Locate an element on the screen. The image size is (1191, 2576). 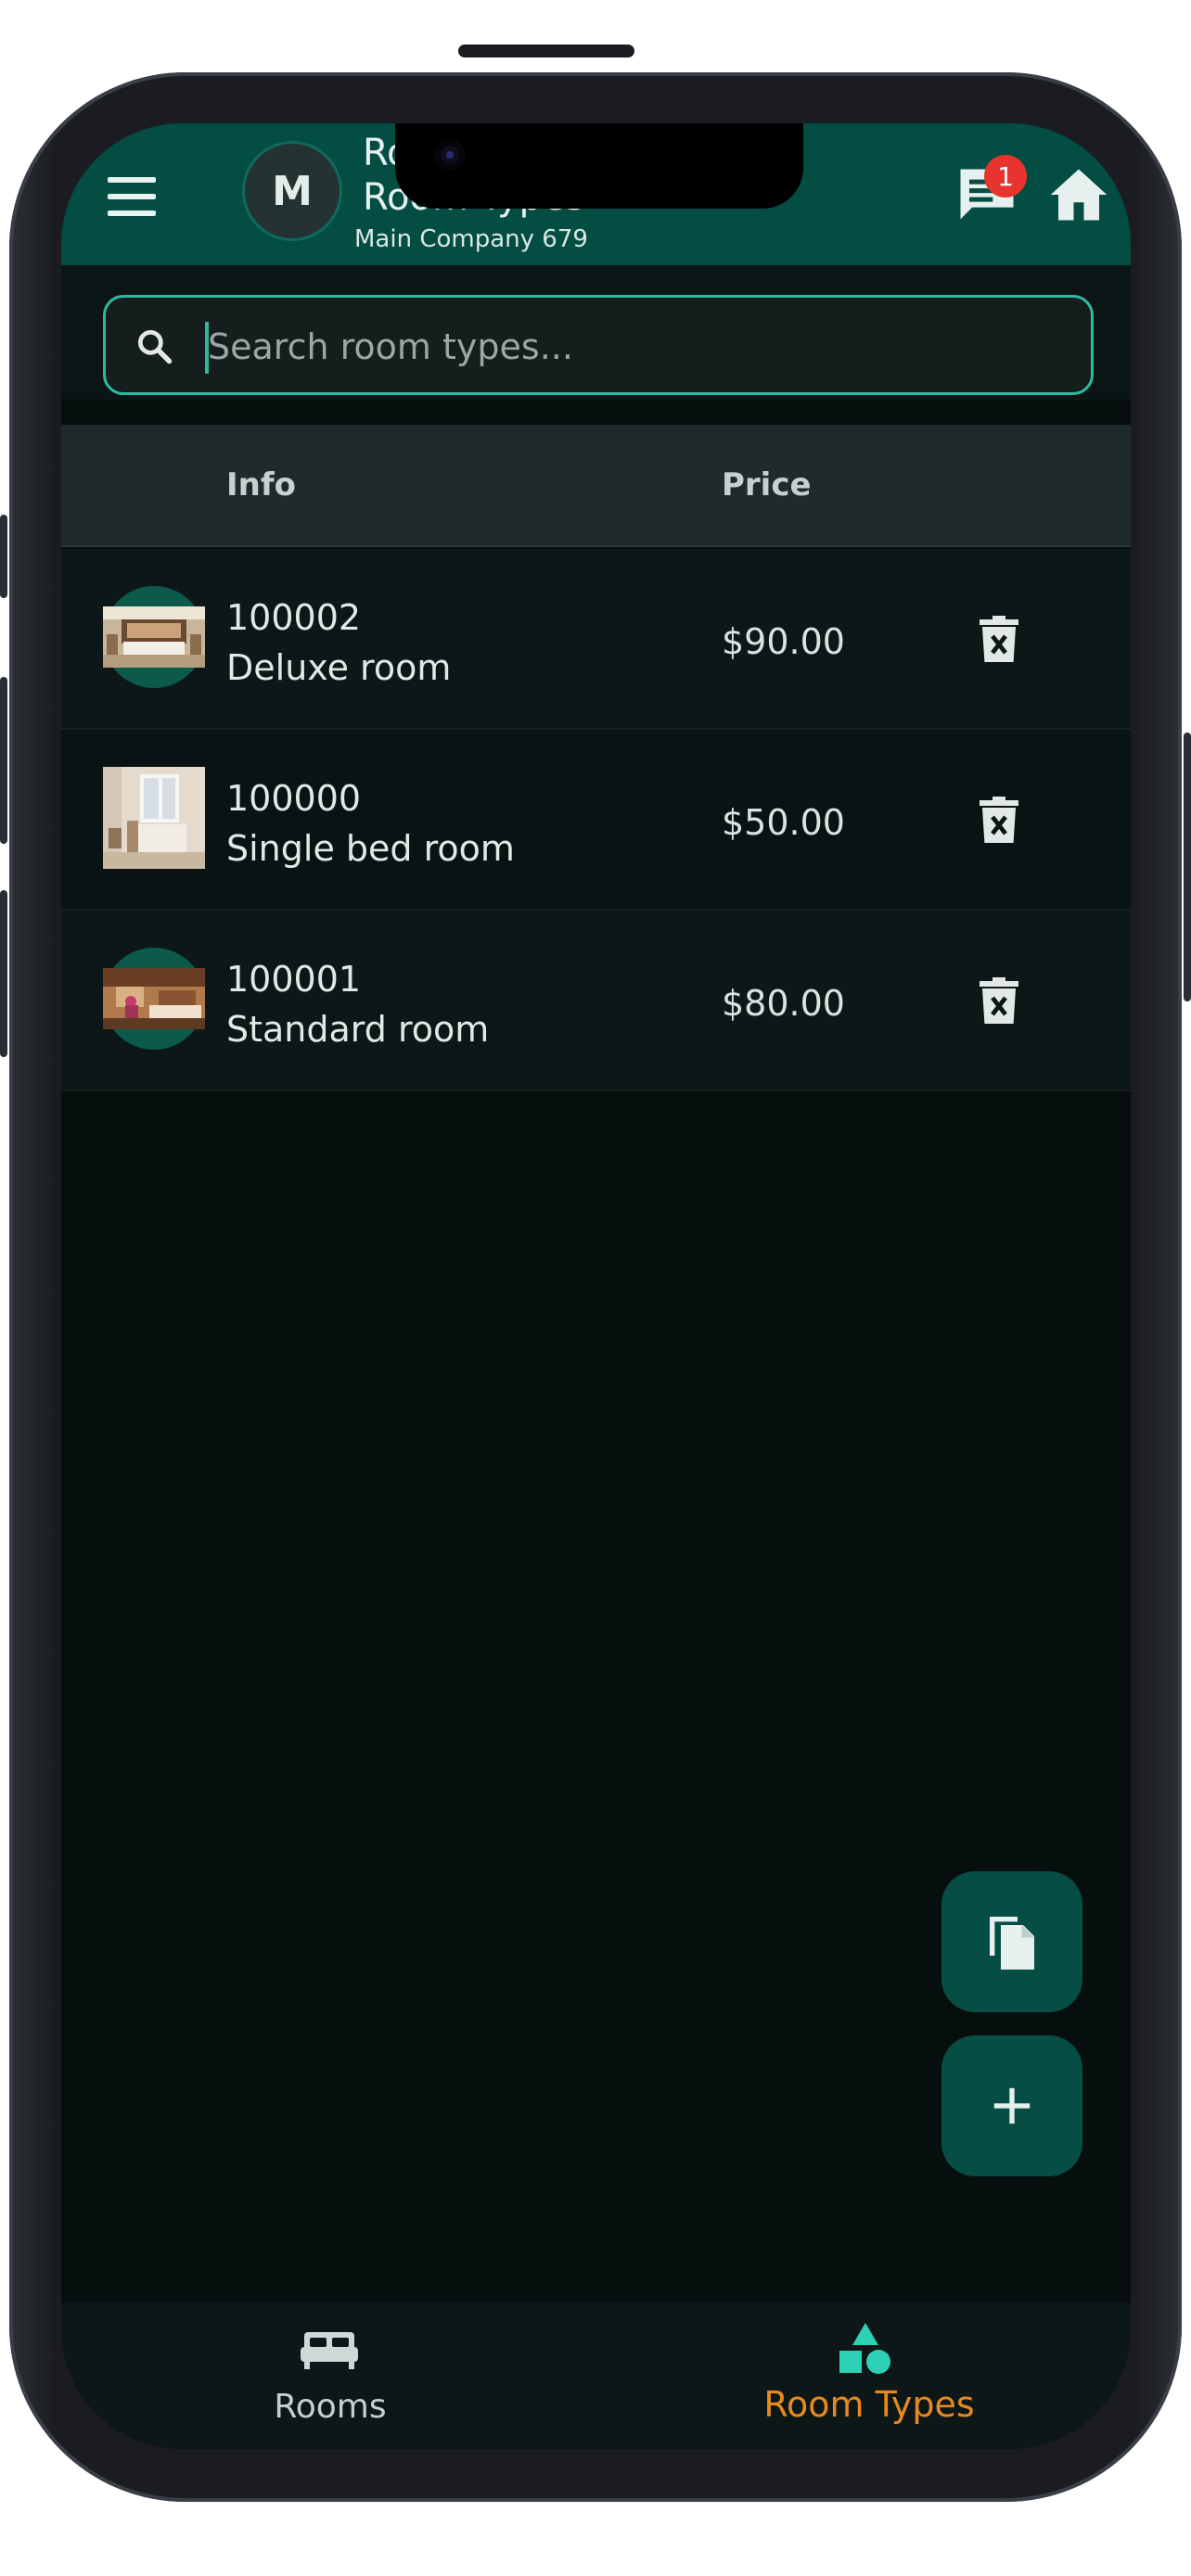
volume-up-button is located at coordinates (3, 760).